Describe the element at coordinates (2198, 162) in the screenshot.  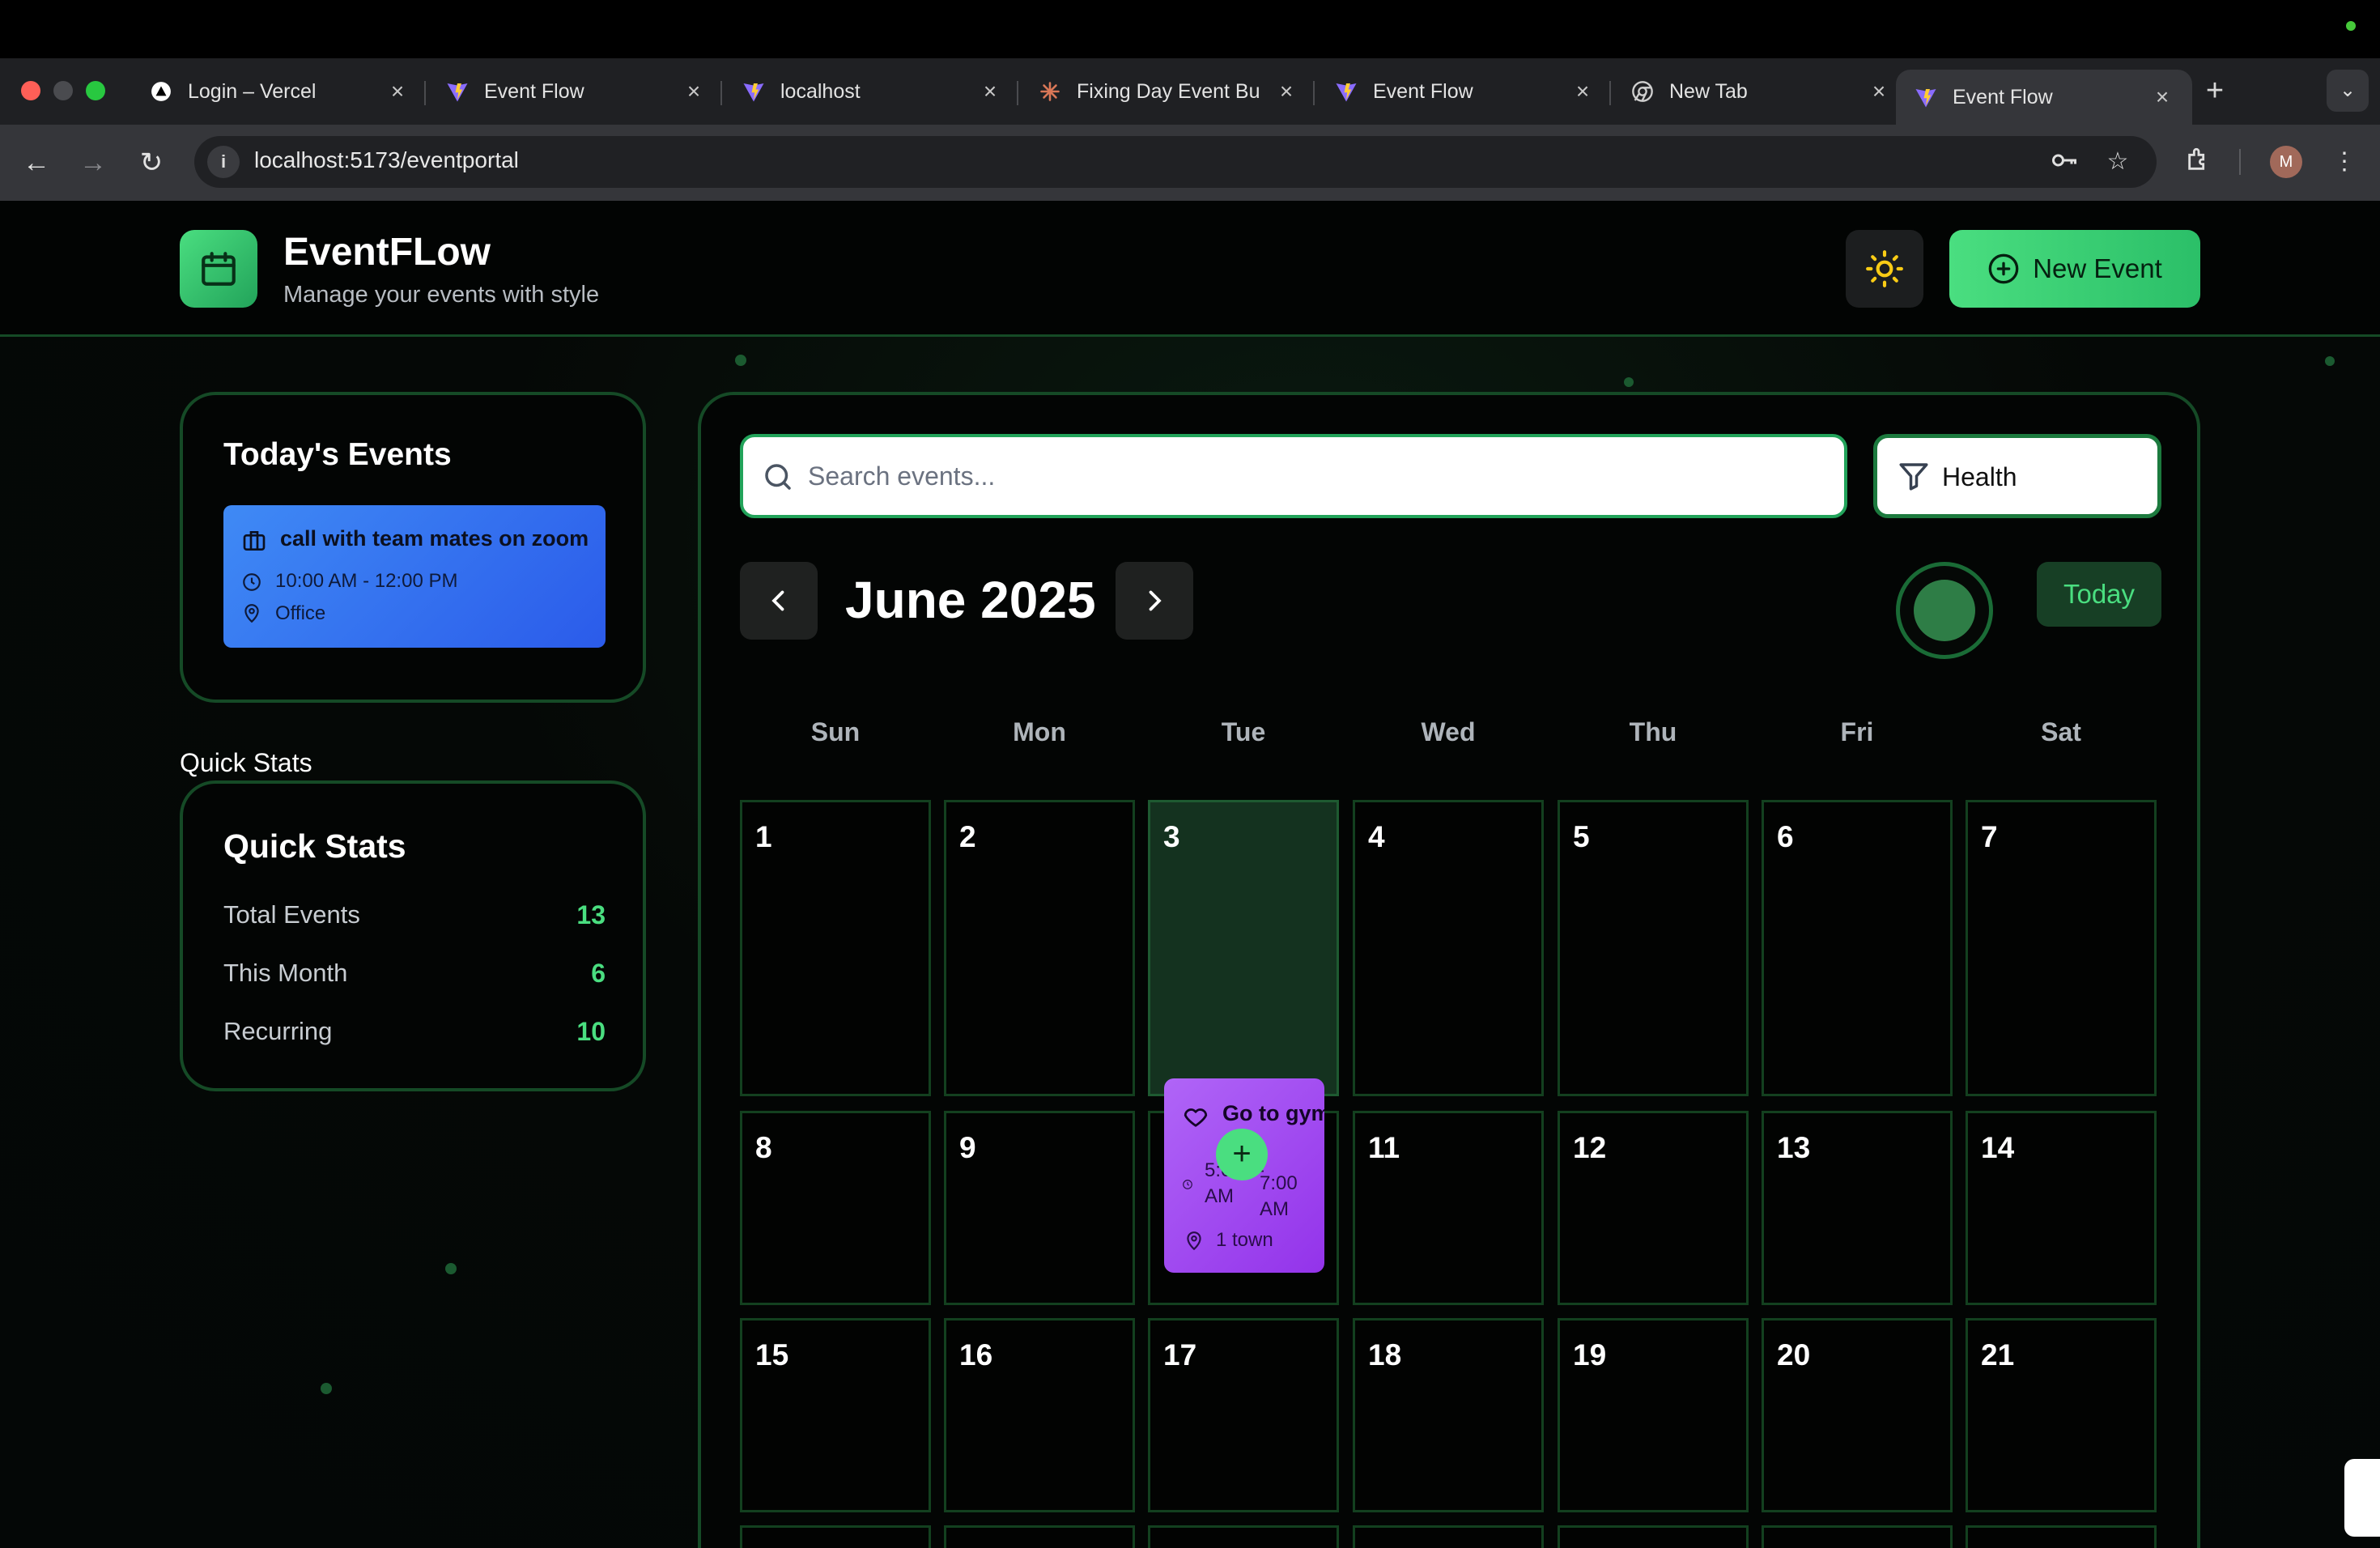
I see `extensions-icon` at that location.